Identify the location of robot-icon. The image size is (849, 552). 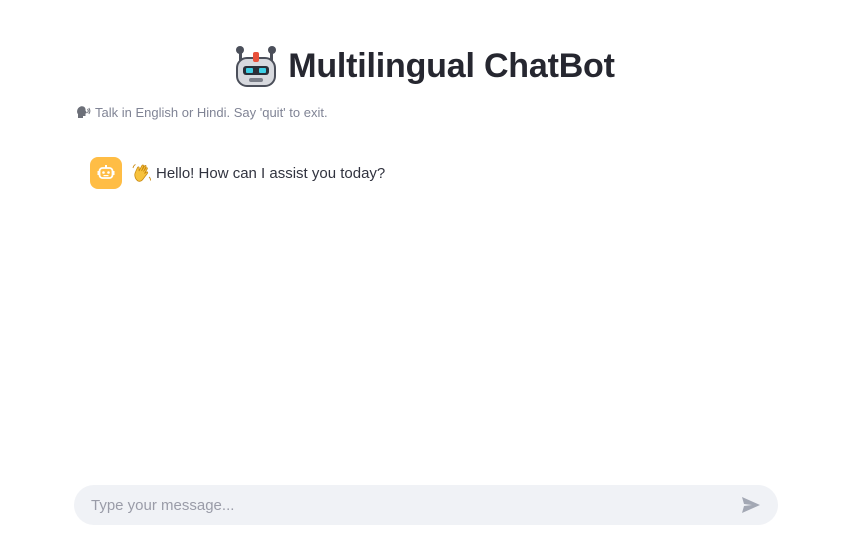
(256, 66).